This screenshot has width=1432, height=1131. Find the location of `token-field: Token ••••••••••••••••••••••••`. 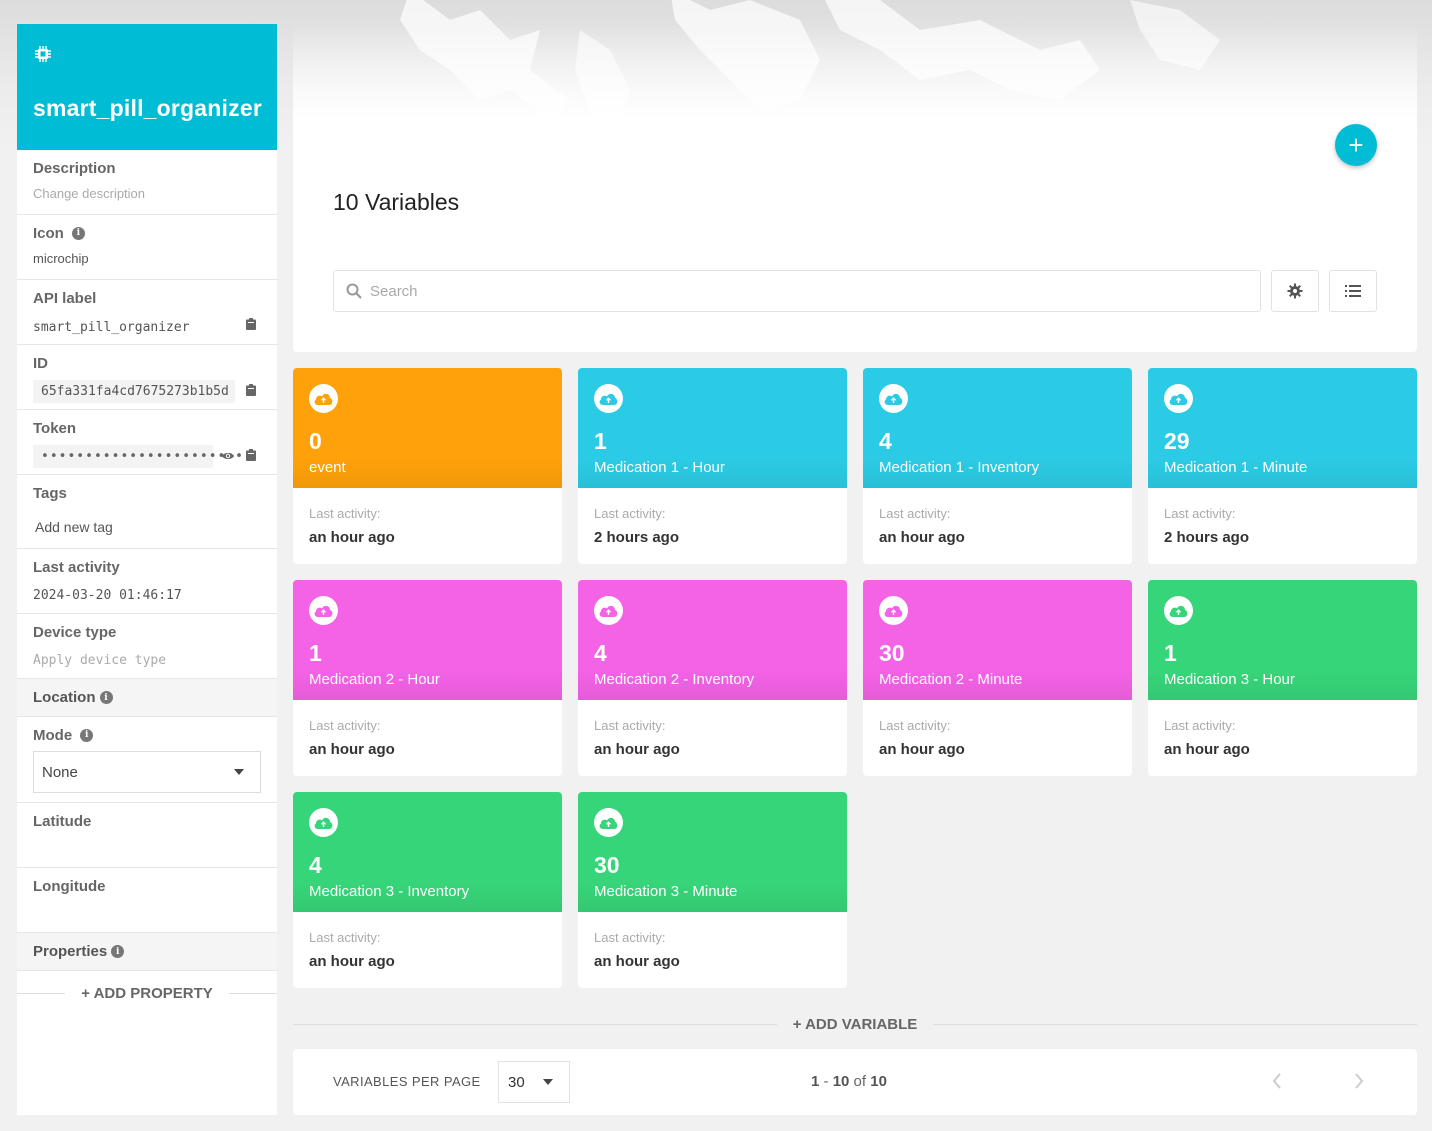

token-field: Token •••••••••••••••••••••••• is located at coordinates (147, 442).